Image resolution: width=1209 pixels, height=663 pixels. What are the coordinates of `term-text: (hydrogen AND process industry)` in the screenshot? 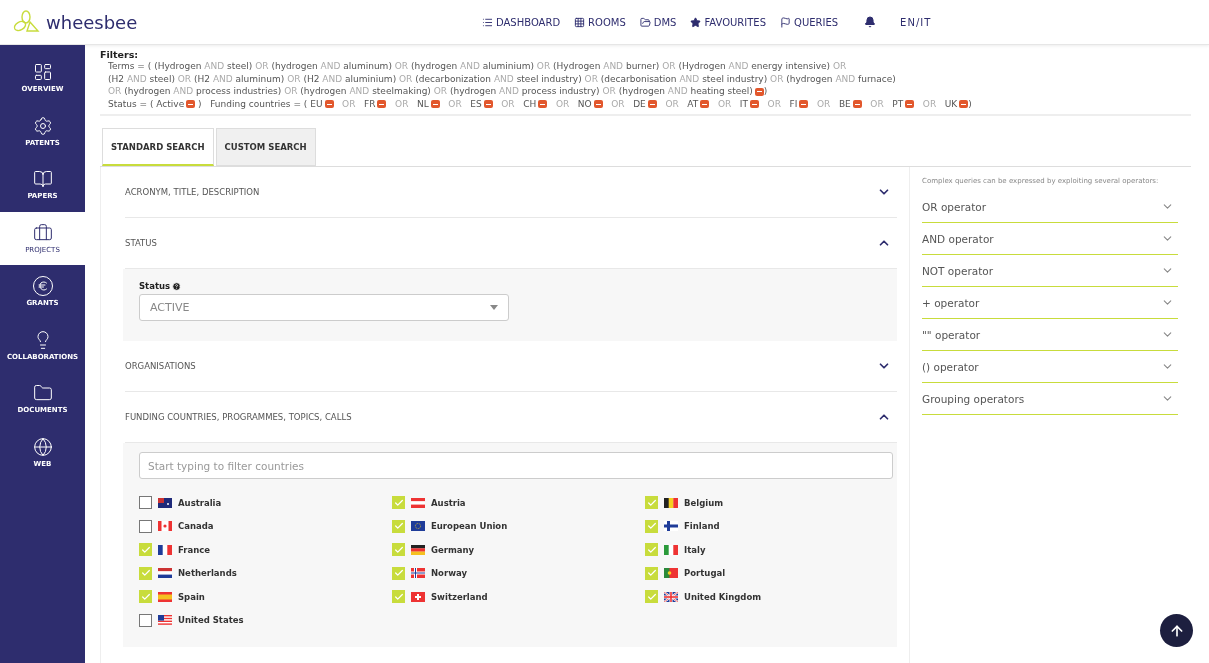 It's located at (524, 91).